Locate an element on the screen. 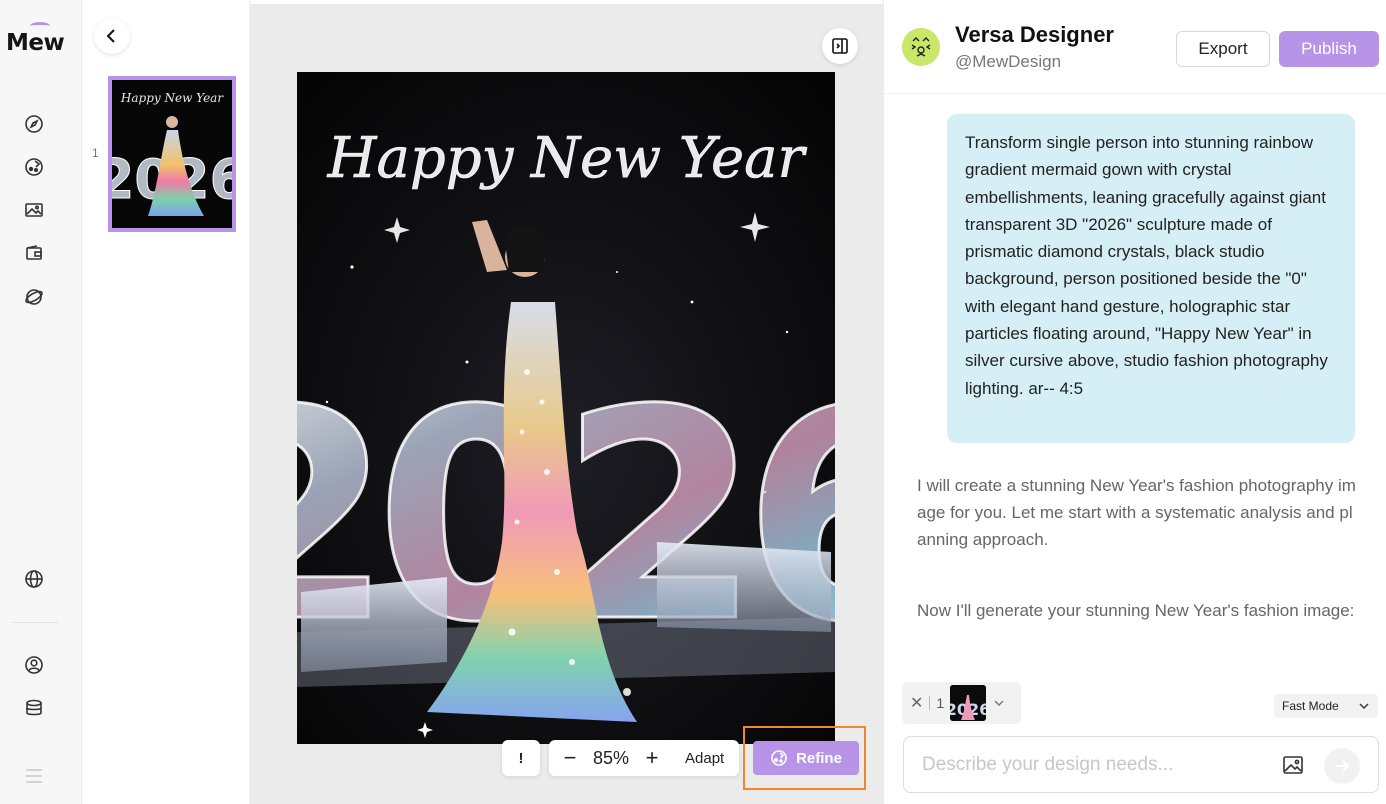 The height and width of the screenshot is (804, 1386). refine-button: Refine is located at coordinates (806, 758).